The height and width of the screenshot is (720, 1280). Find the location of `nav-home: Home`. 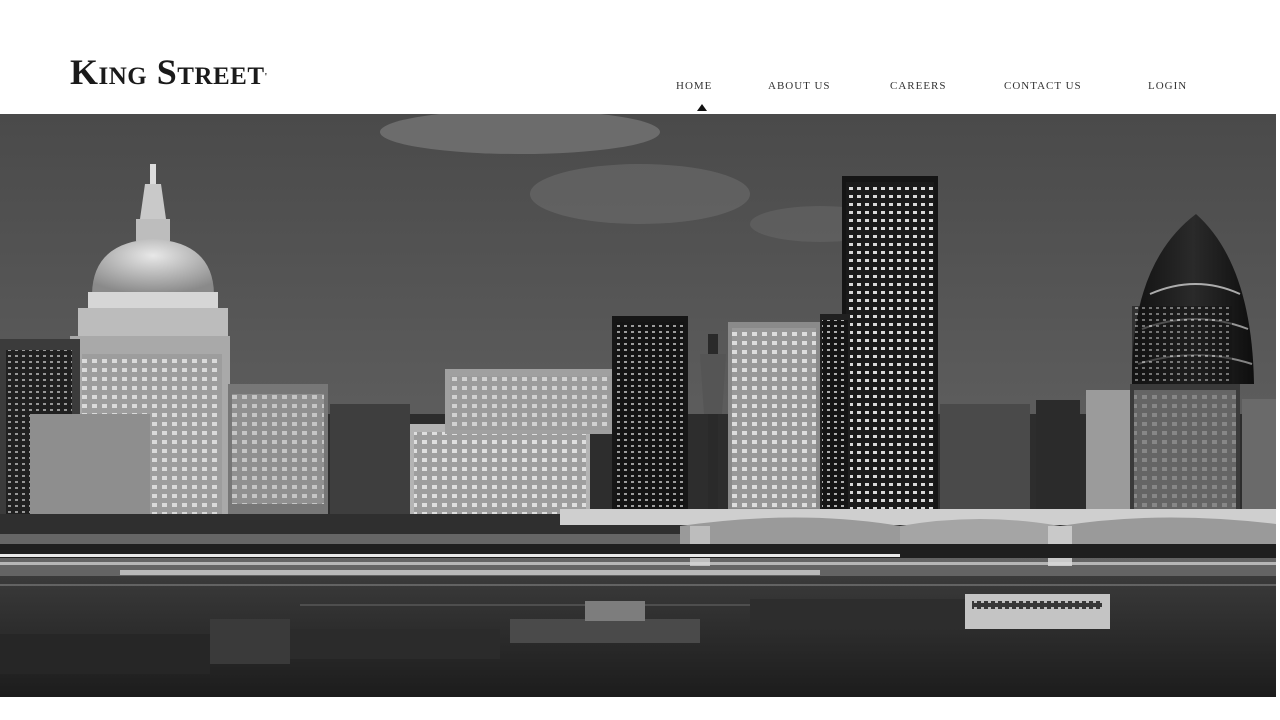

nav-home: Home is located at coordinates (694, 86).